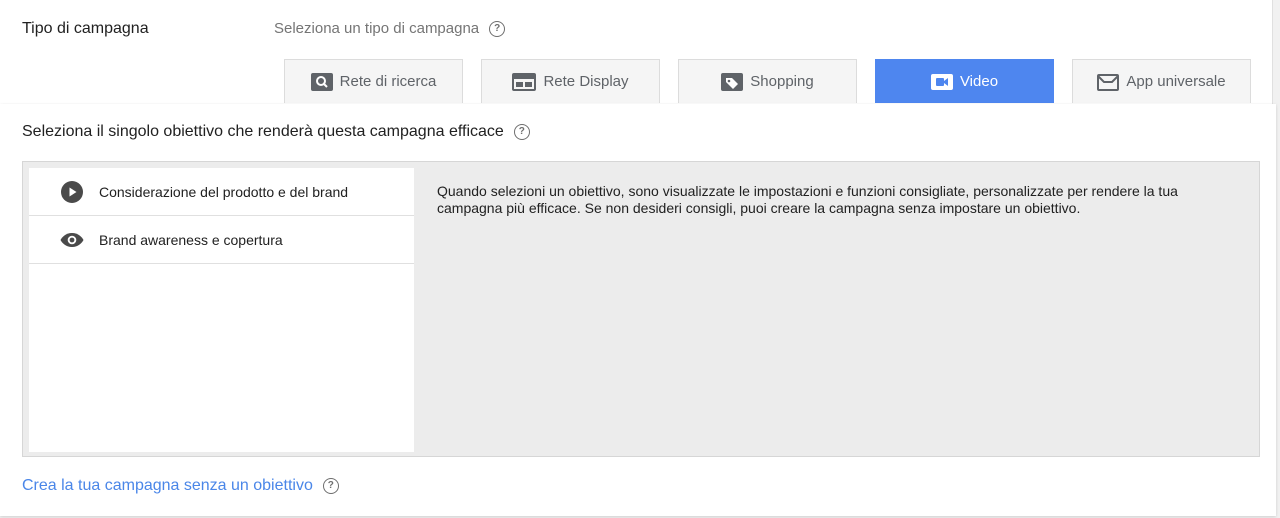 The height and width of the screenshot is (518, 1280). I want to click on objective-item-label: Considerazione del prodotto e del brand, so click(224, 191).